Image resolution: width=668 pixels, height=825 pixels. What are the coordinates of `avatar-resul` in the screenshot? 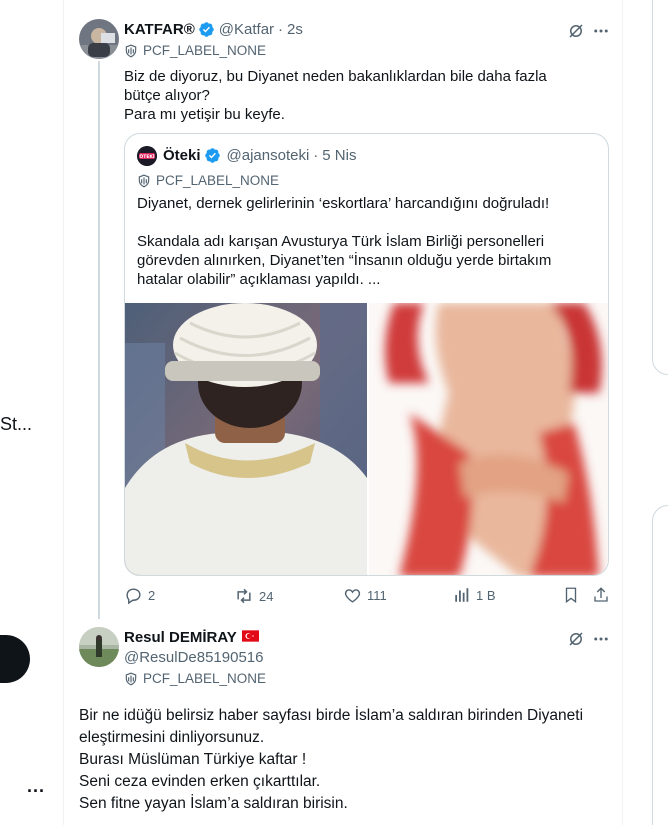 It's located at (99, 647).